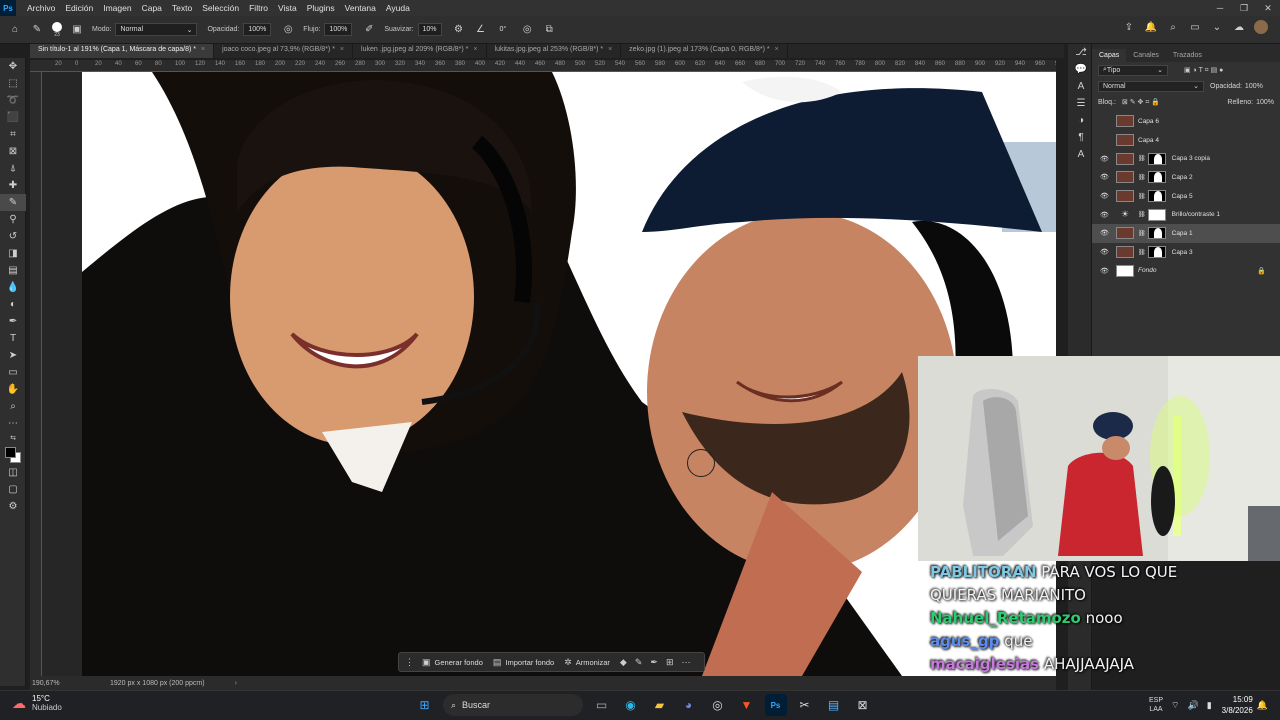  Describe the element at coordinates (13, 489) in the screenshot. I see `screen-mode-icon: ▢` at that location.